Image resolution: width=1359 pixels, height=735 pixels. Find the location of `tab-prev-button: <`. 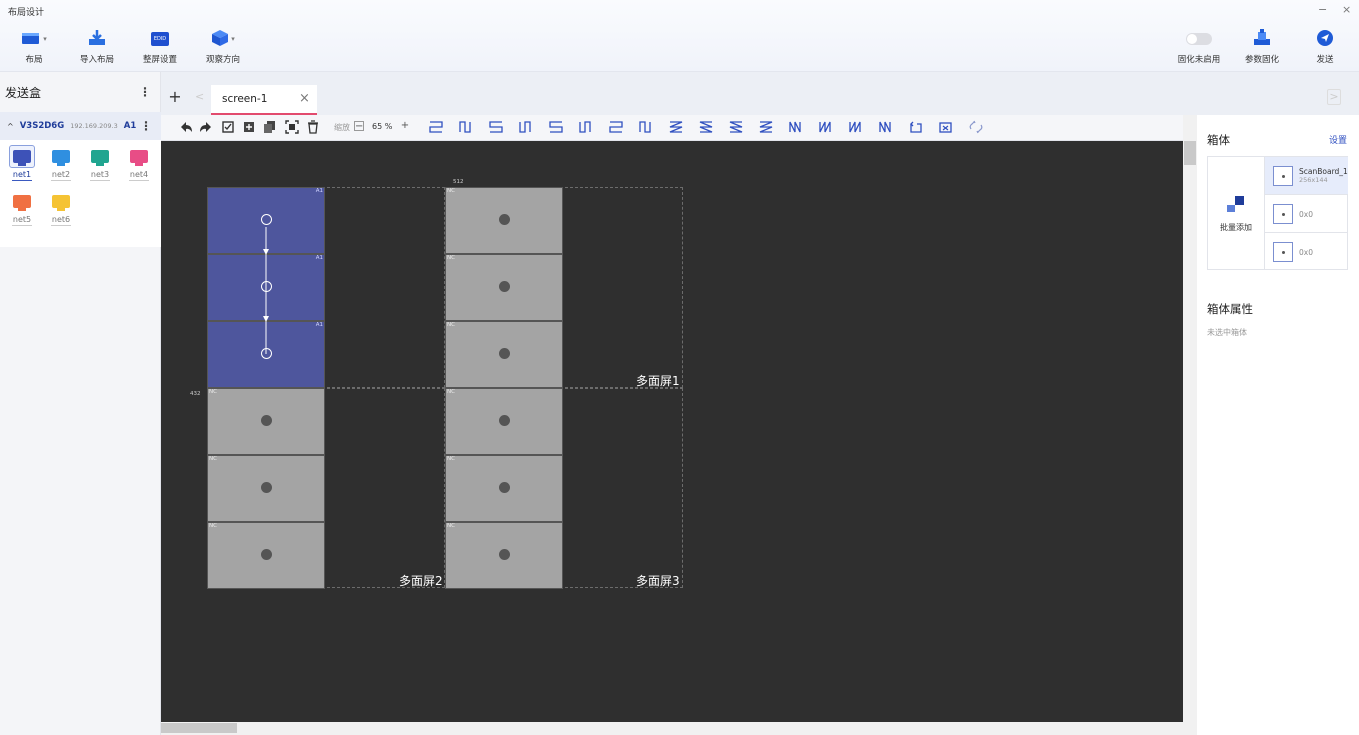

tab-prev-button: < is located at coordinates (199, 96).